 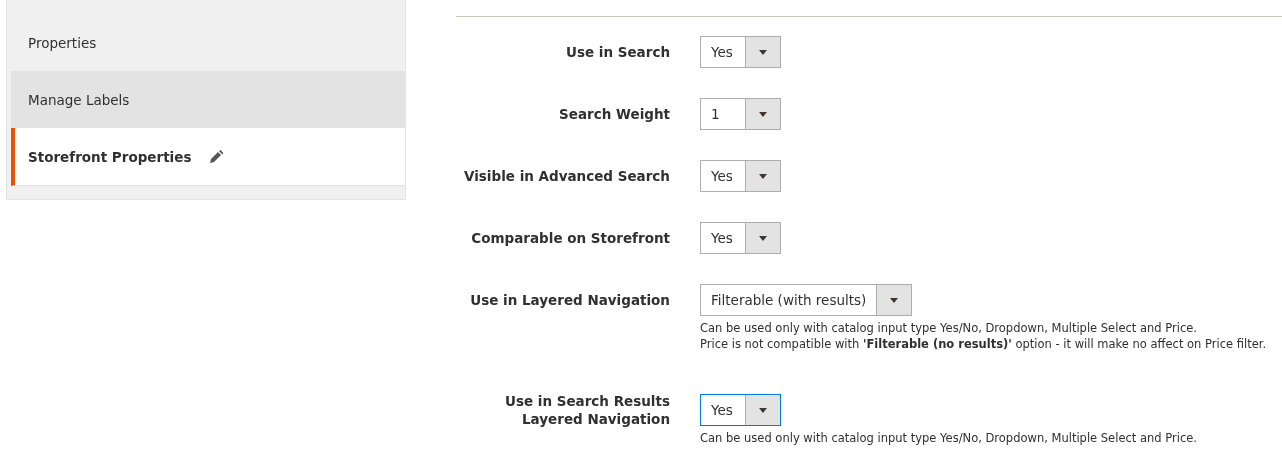 What do you see at coordinates (208, 157) in the screenshot?
I see `sidebar-tab: Storefront Properties` at bounding box center [208, 157].